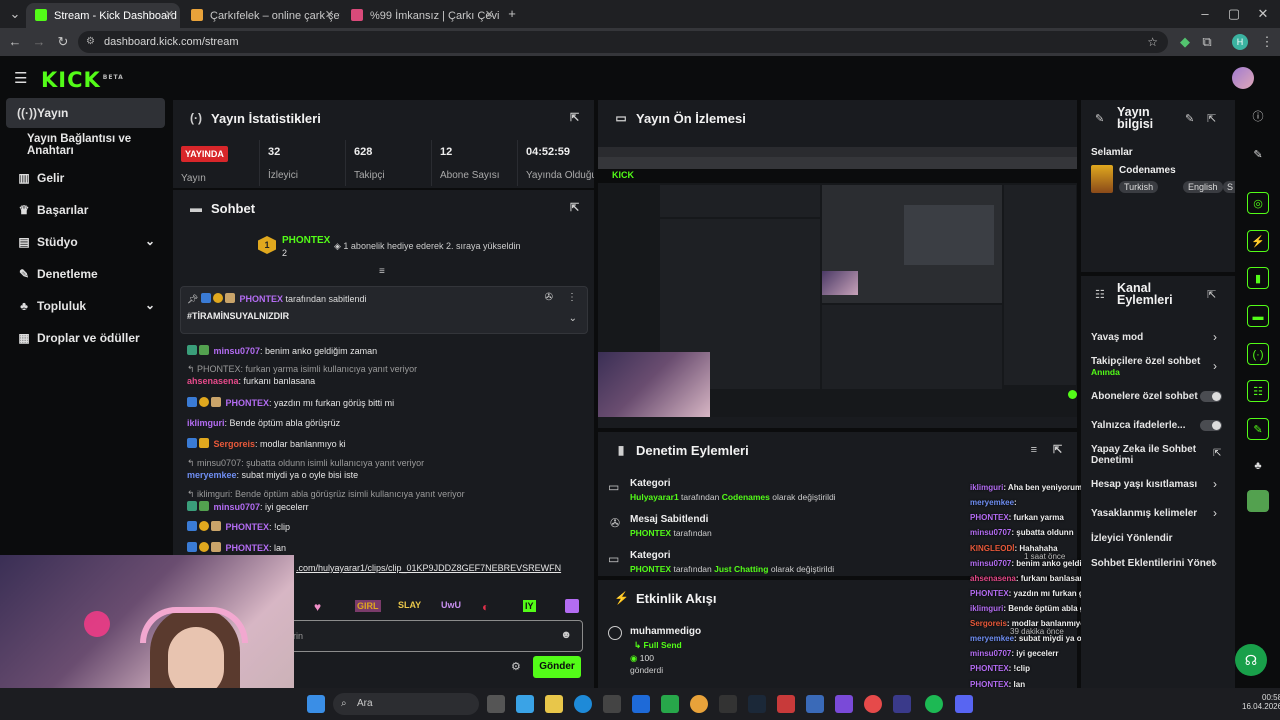 The image size is (1280, 720). Describe the element at coordinates (583, 704) in the screenshot. I see `edge-icon` at that location.